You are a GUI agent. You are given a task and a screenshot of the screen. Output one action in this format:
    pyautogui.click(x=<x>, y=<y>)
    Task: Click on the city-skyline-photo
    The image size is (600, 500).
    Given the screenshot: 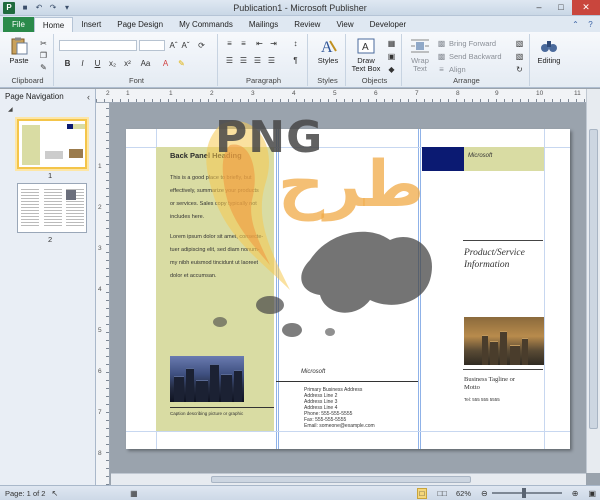 What is the action you would take?
    pyautogui.click(x=504, y=341)
    